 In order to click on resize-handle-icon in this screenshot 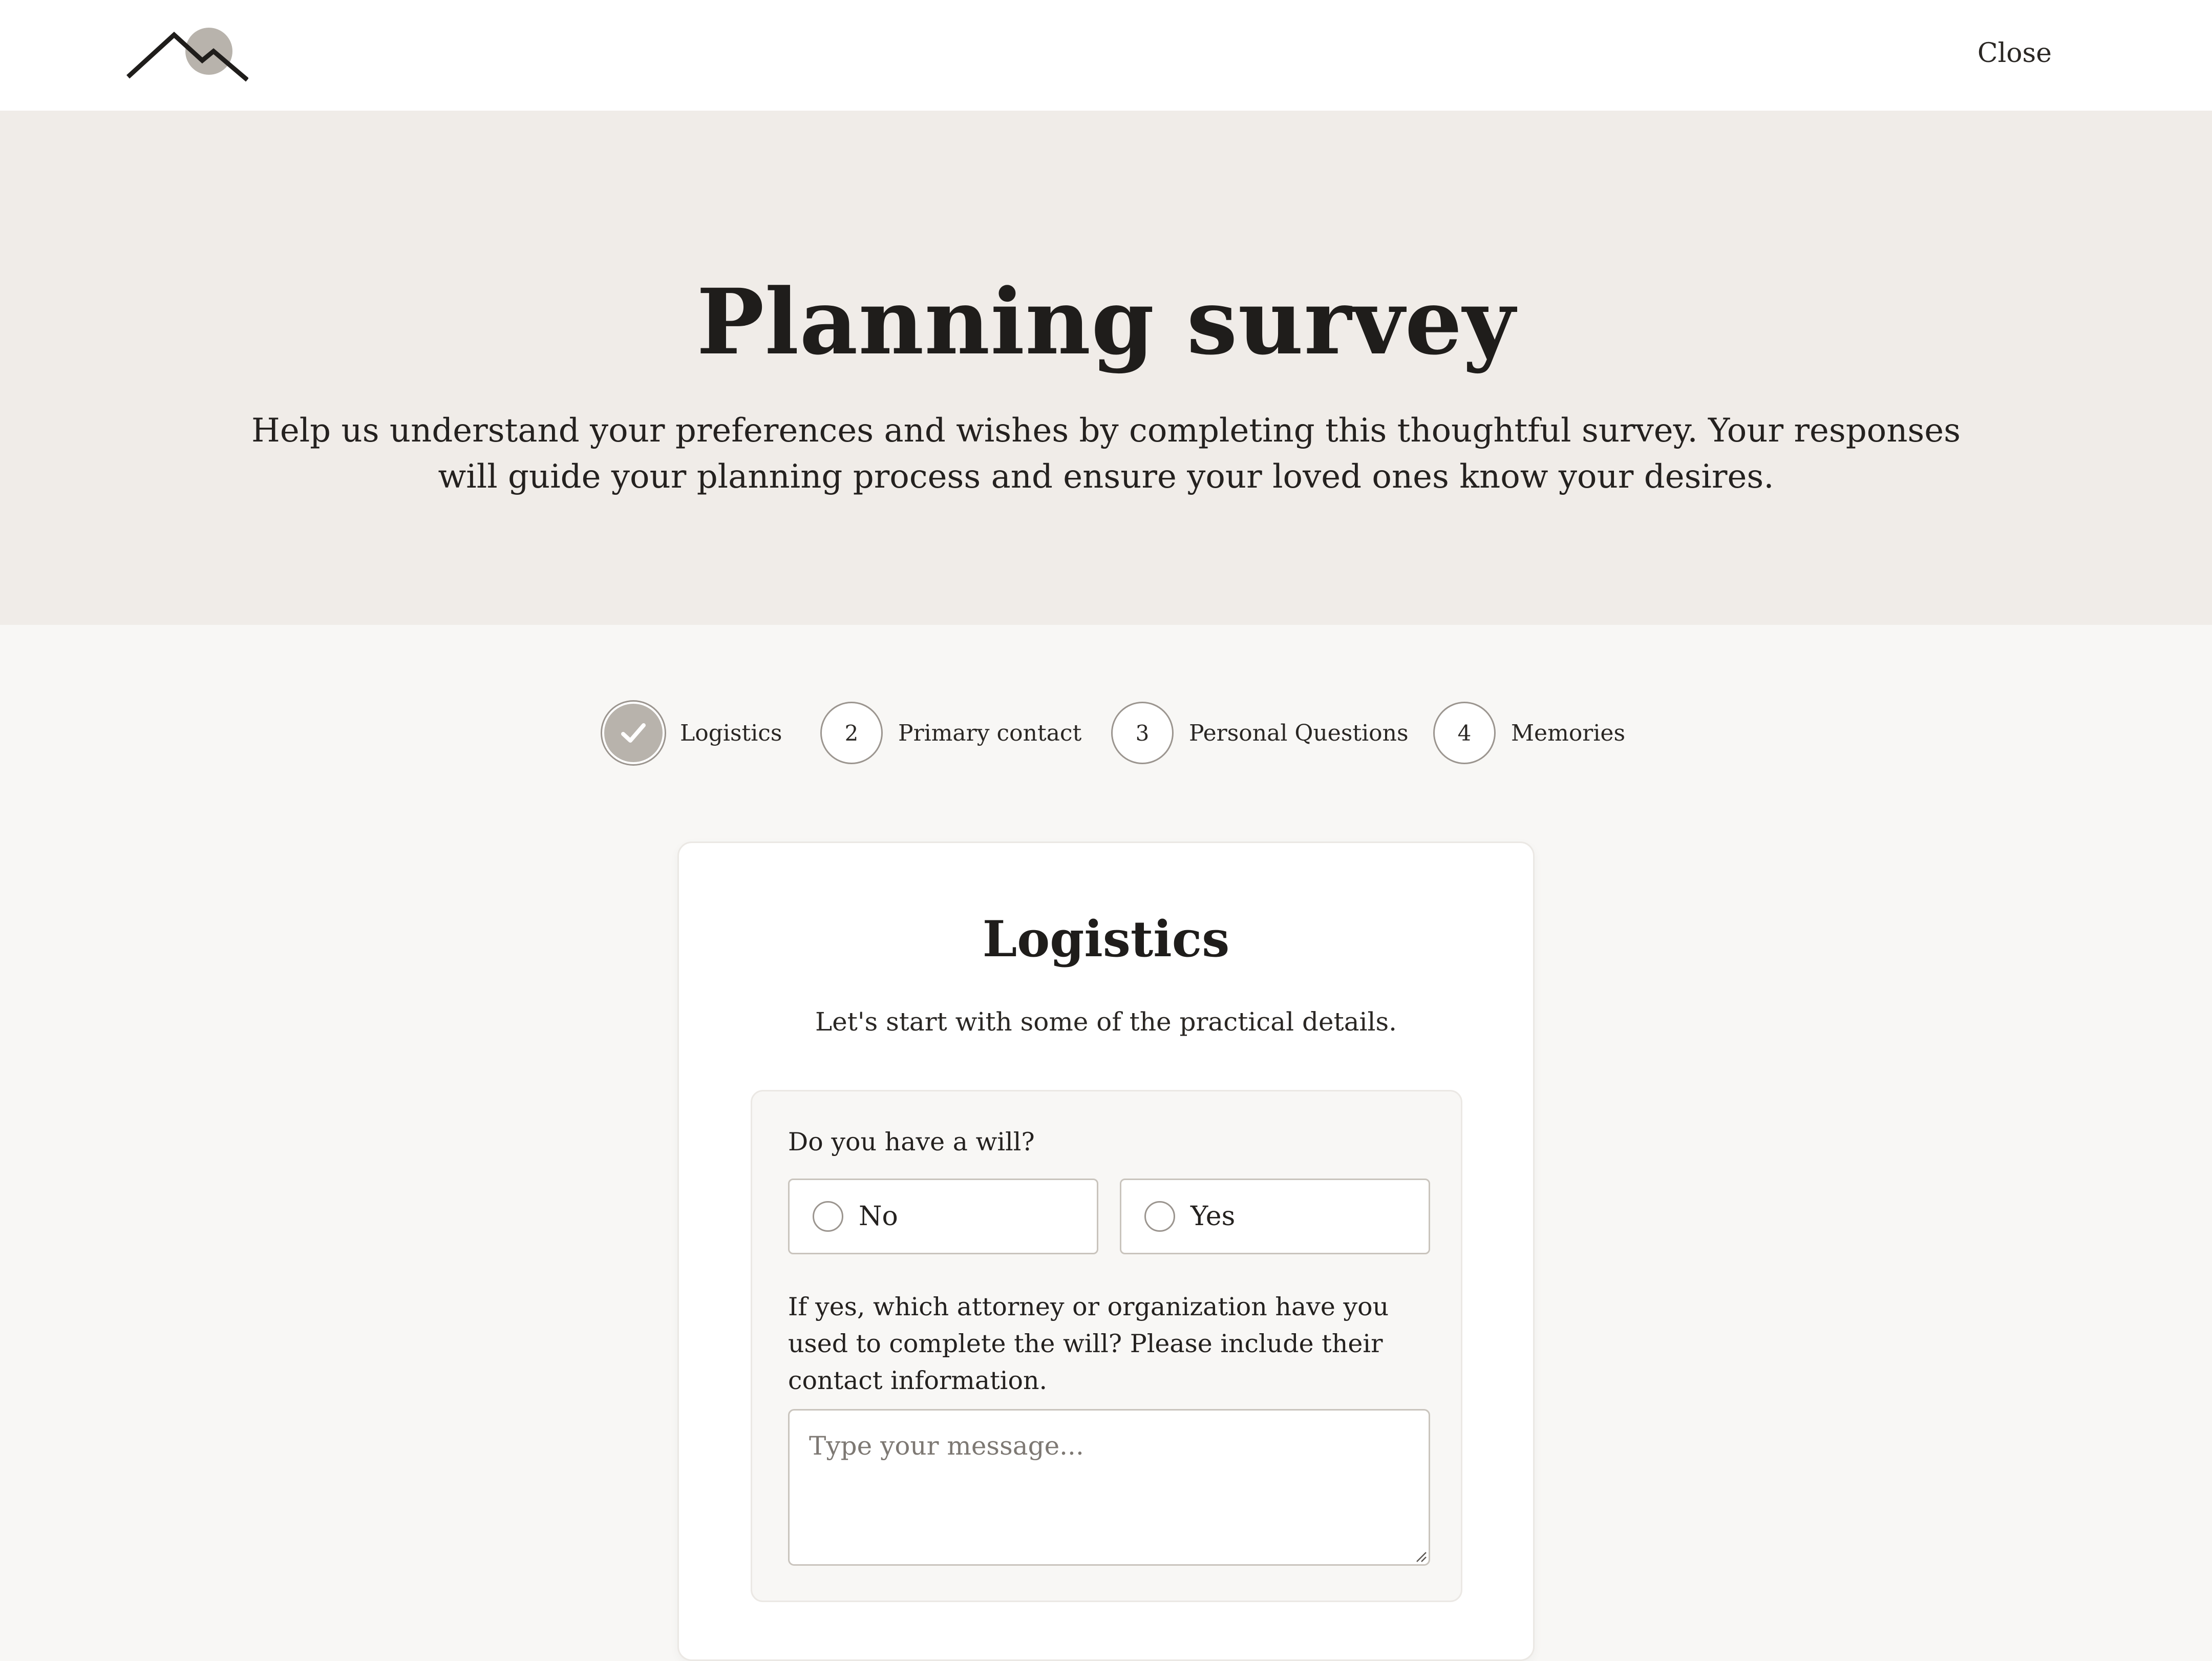, I will do `click(1422, 1557)`.